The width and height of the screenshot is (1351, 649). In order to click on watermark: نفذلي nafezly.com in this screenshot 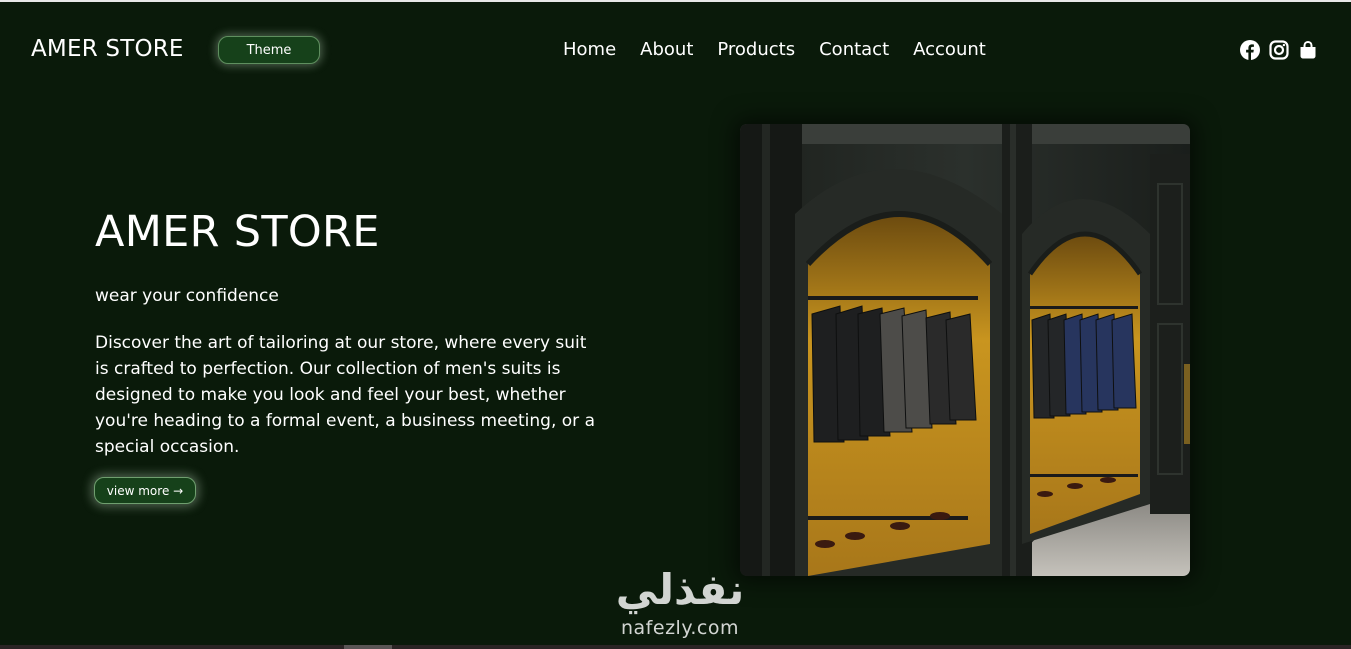, I will do `click(680, 602)`.